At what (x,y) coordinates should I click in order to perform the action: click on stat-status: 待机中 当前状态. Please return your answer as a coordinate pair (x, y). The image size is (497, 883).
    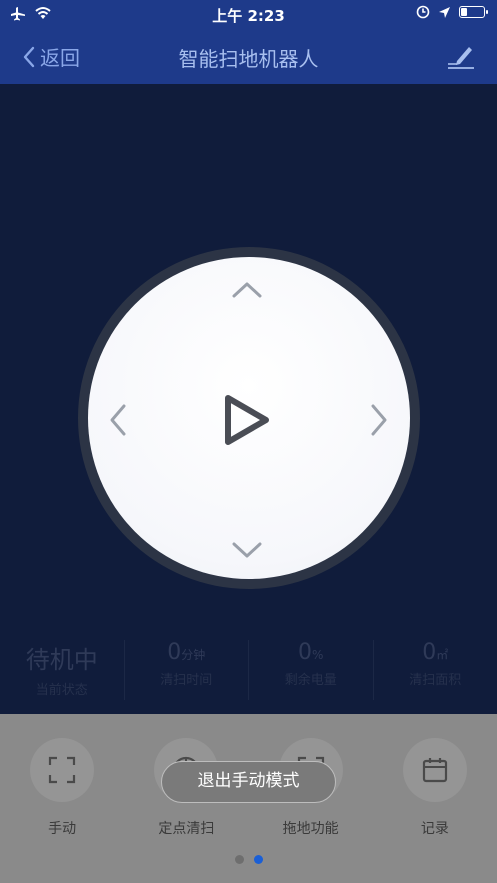
    Looking at the image, I should click on (62, 670).